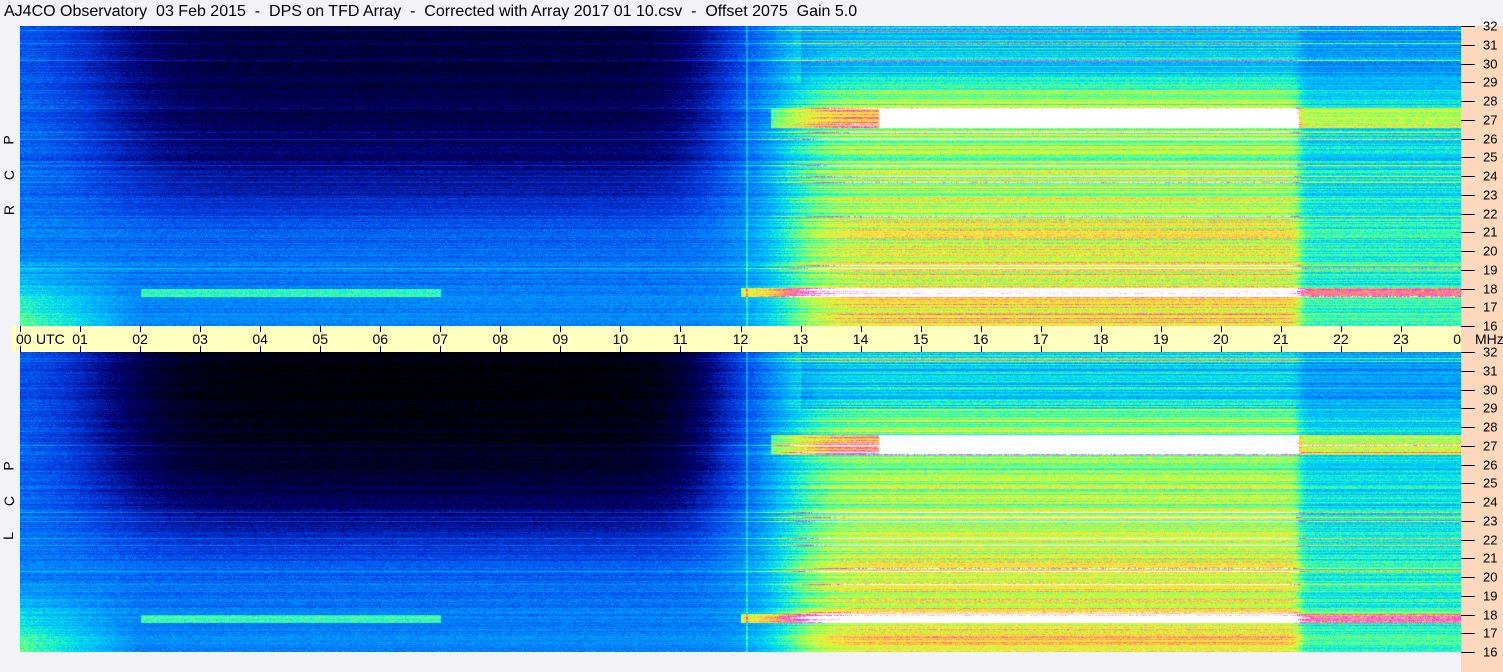 The height and width of the screenshot is (672, 1503). Describe the element at coordinates (440, 339) in the screenshot. I see `x-tick-label: 07` at that location.